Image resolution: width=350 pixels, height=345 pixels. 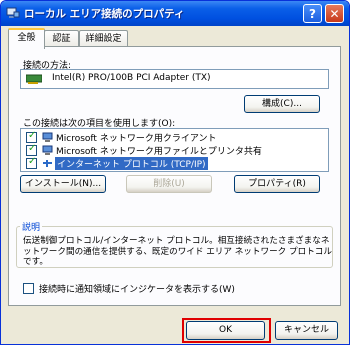 What do you see at coordinates (334, 13) in the screenshot?
I see `close-button: ✕` at bounding box center [334, 13].